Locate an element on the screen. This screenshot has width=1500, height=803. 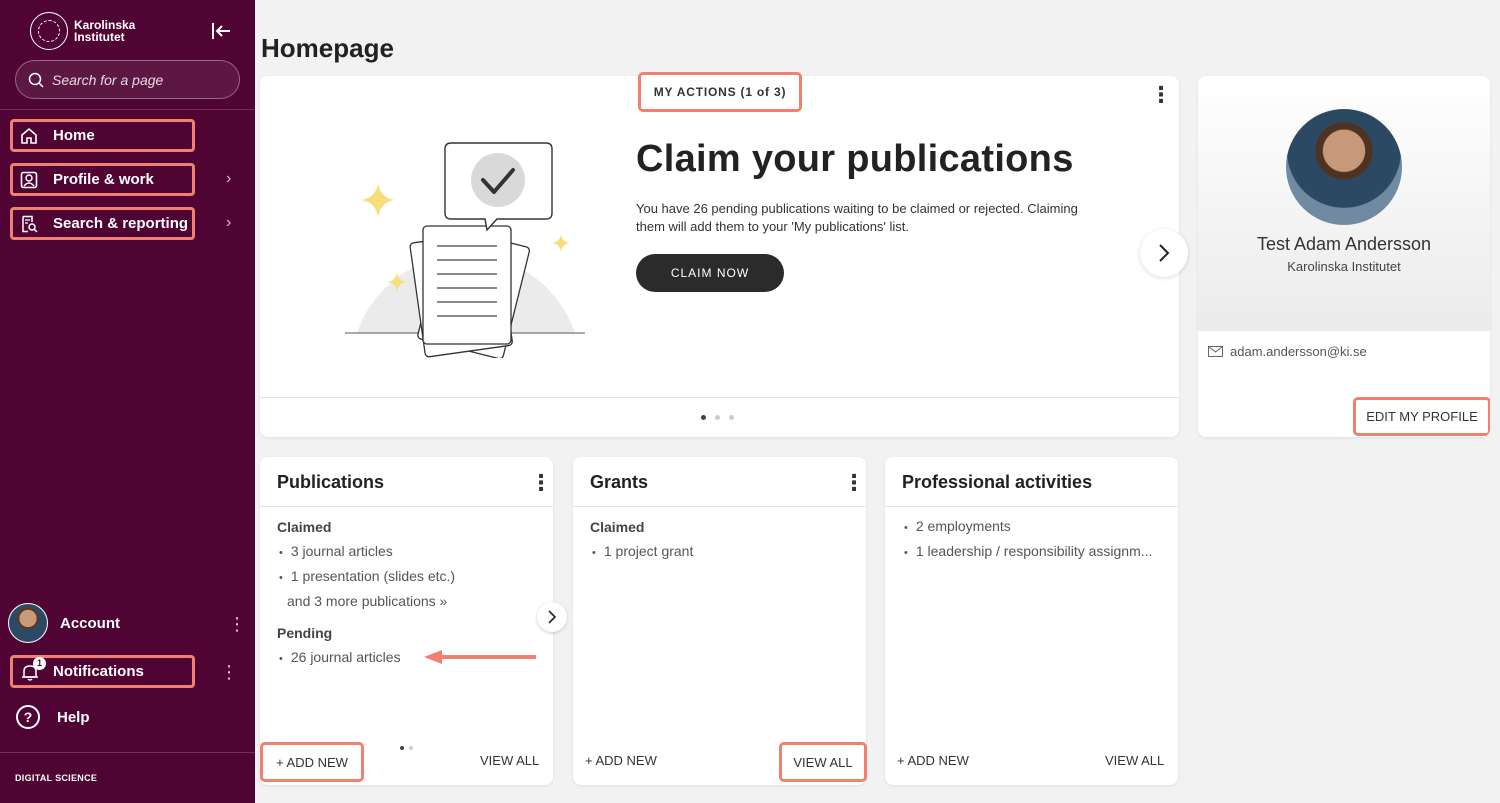
view-all-grants-button: VIEW ALL is located at coordinates (823, 762).